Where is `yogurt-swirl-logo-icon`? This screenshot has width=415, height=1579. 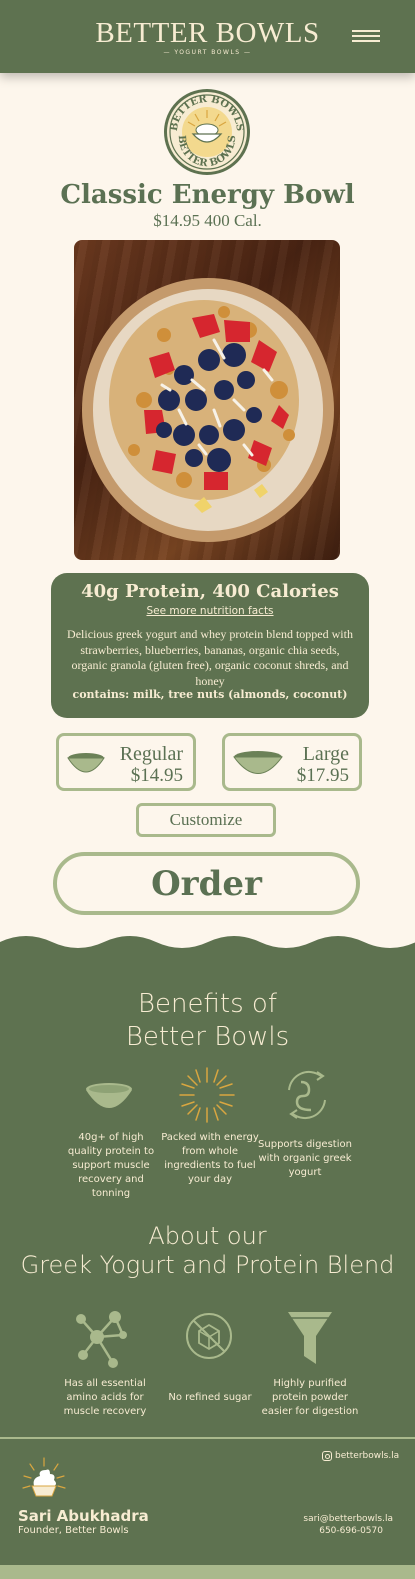
yogurt-swirl-logo-icon is located at coordinates (44, 1477).